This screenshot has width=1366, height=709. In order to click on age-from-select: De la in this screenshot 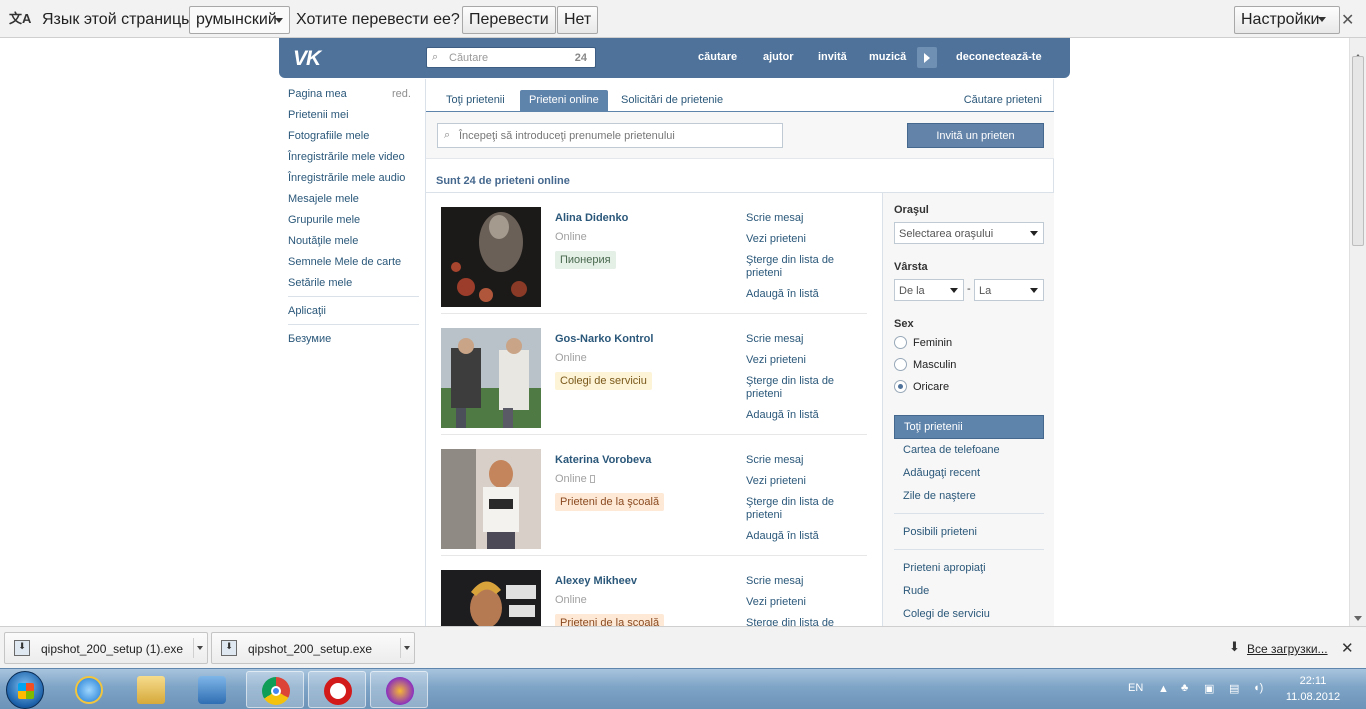, I will do `click(929, 290)`.